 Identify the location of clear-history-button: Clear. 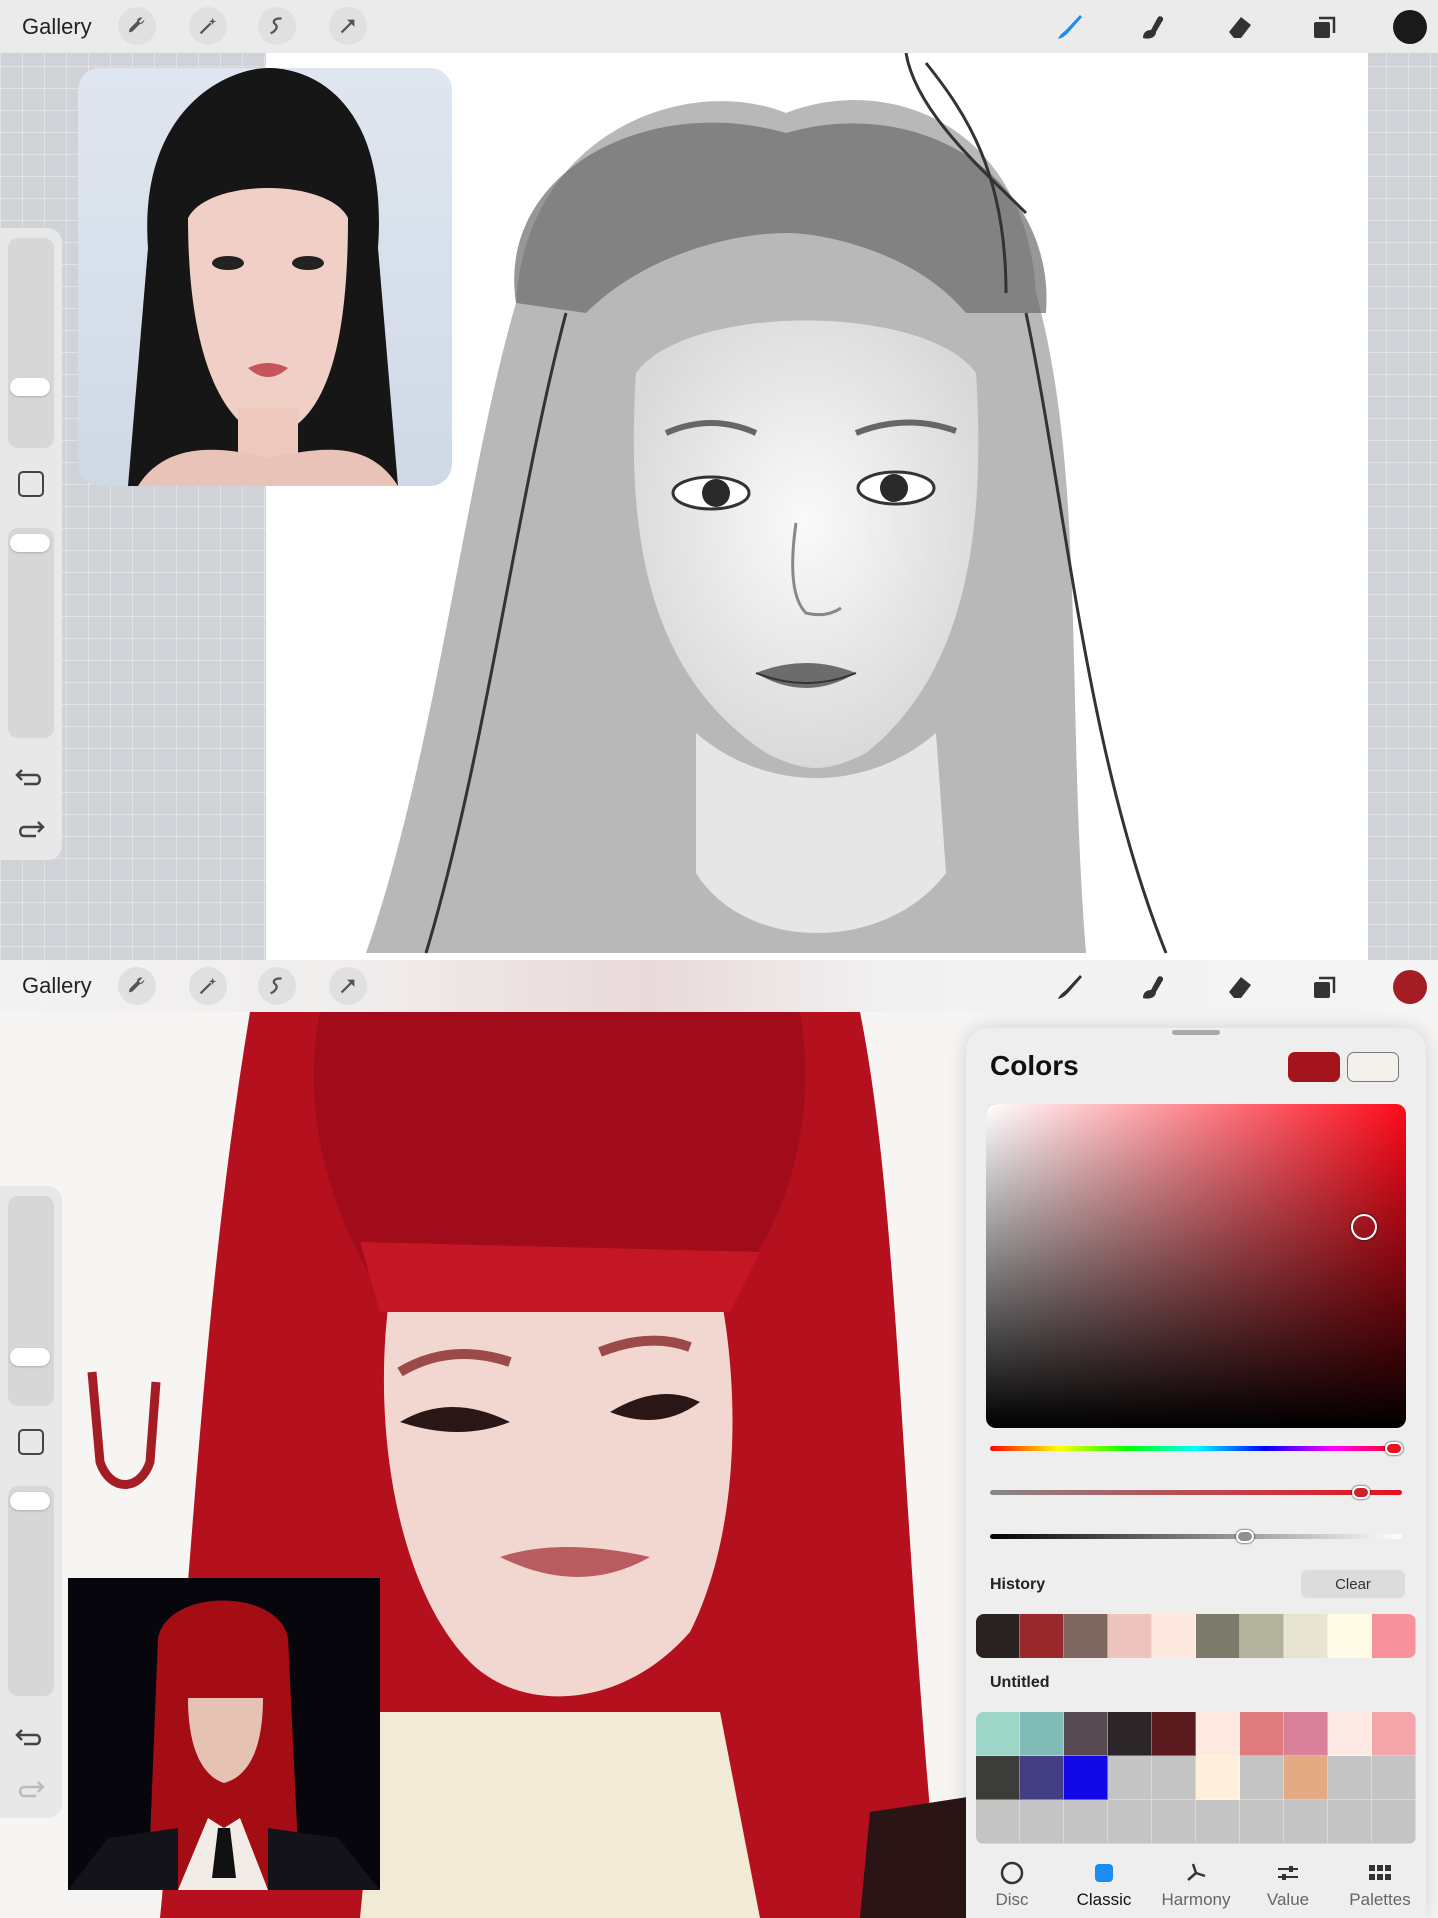
(1353, 1584).